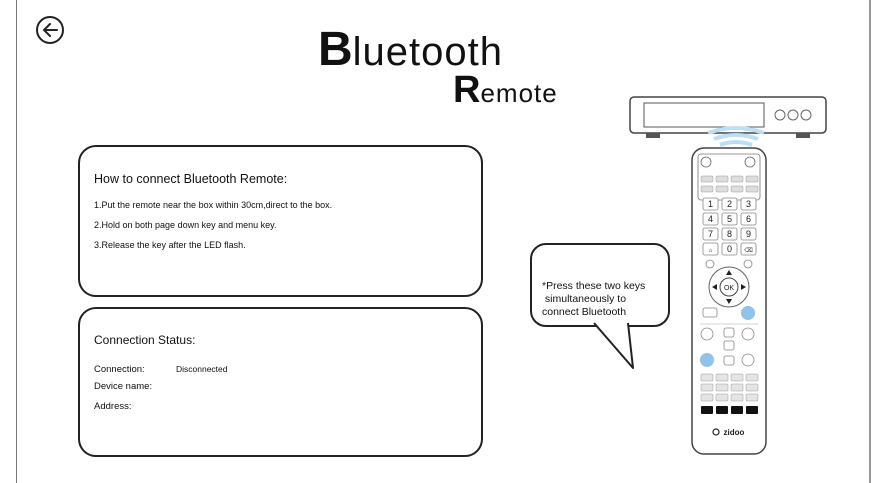 Image resolution: width=877 pixels, height=483 pixels. What do you see at coordinates (729, 204) in the screenshot?
I see `svg-text: 2` at bounding box center [729, 204].